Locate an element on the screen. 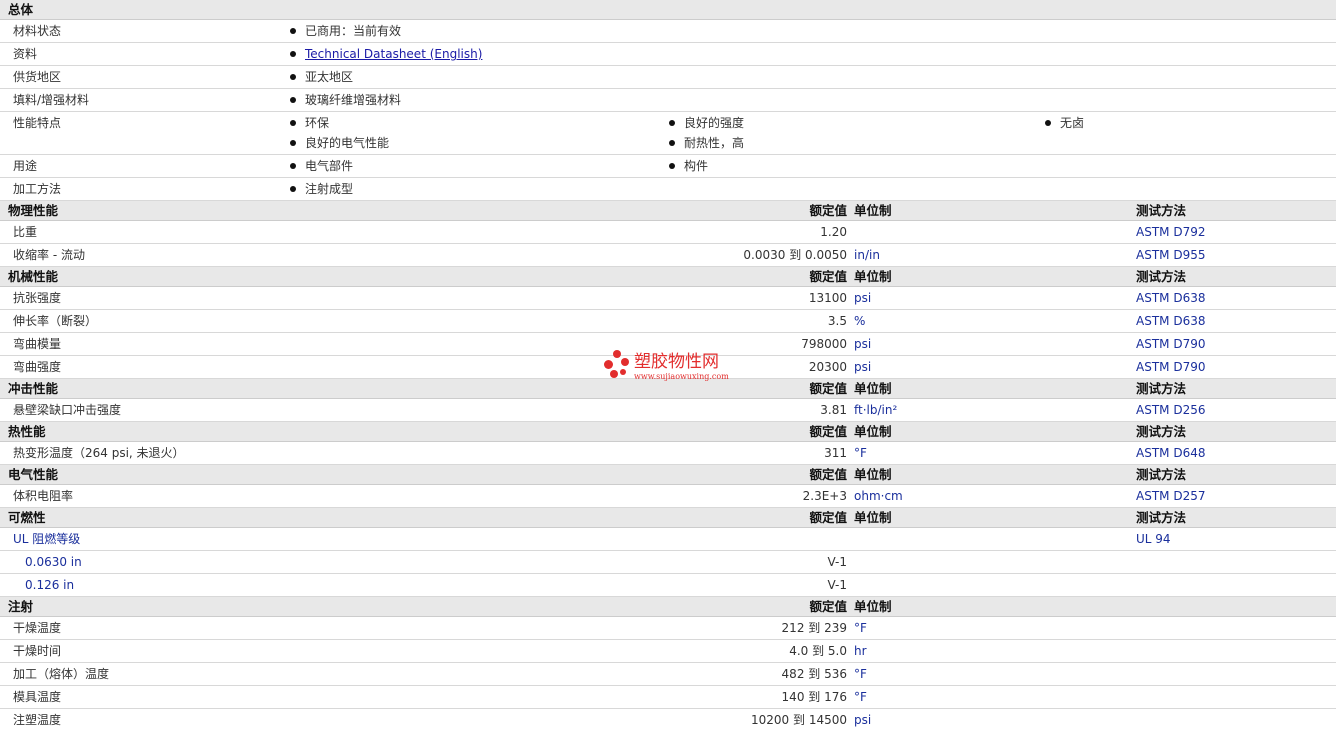 The height and width of the screenshot is (735, 1336). general-row: 加工方法 注射成型 is located at coordinates (668, 189).